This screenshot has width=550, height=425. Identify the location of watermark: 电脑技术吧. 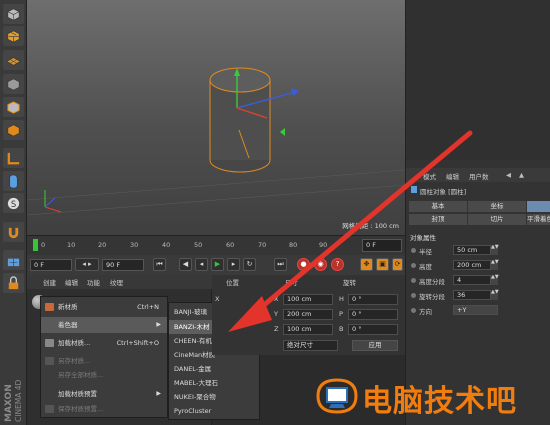
(430, 396).